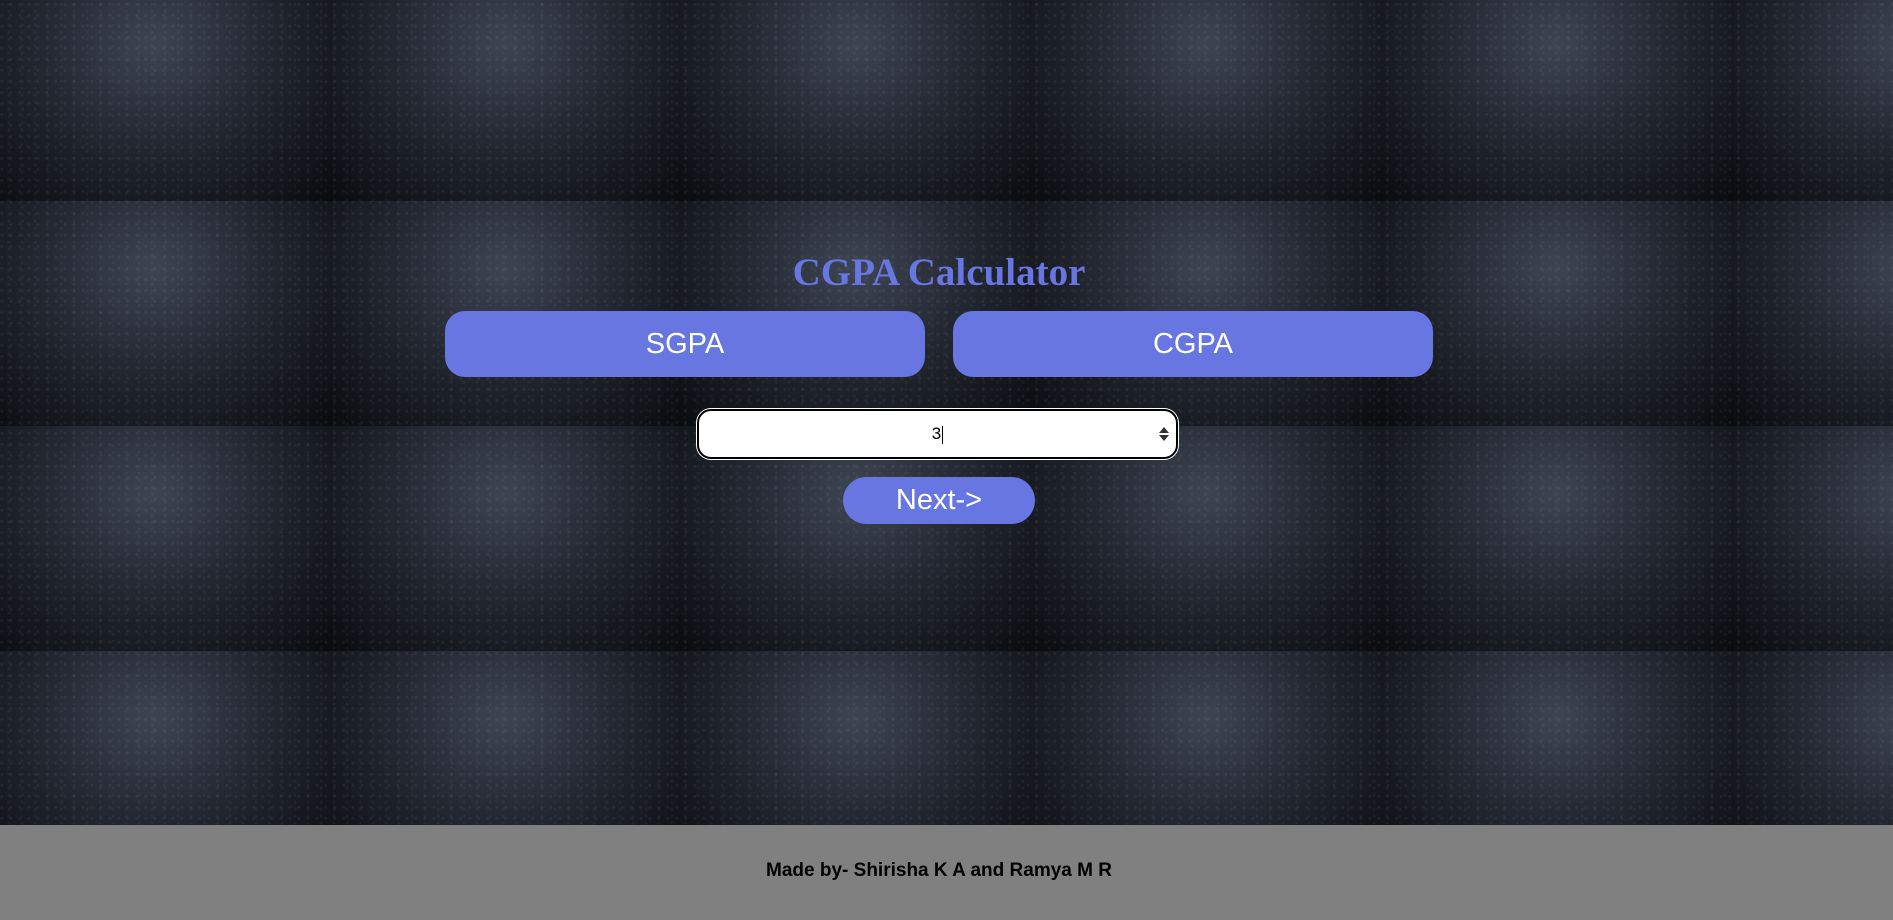  What do you see at coordinates (1164, 434) in the screenshot?
I see `number-spinner` at bounding box center [1164, 434].